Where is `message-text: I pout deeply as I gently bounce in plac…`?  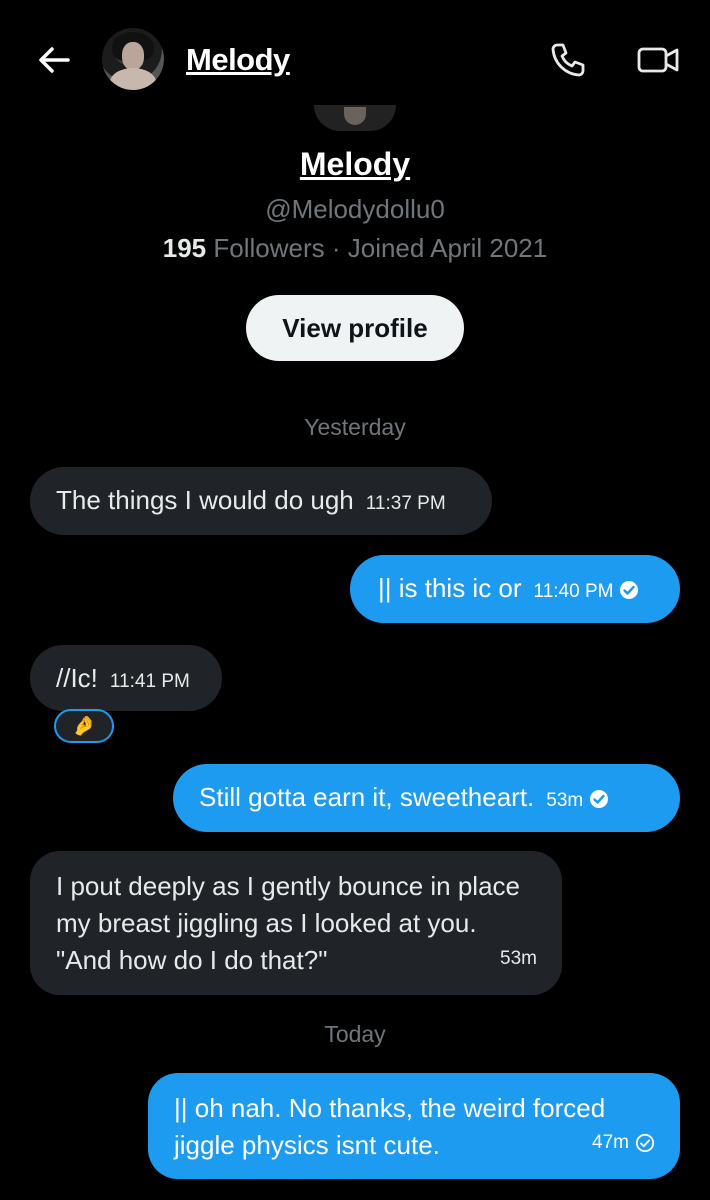 message-text: I pout deeply as I gently bounce in plac… is located at coordinates (288, 923).